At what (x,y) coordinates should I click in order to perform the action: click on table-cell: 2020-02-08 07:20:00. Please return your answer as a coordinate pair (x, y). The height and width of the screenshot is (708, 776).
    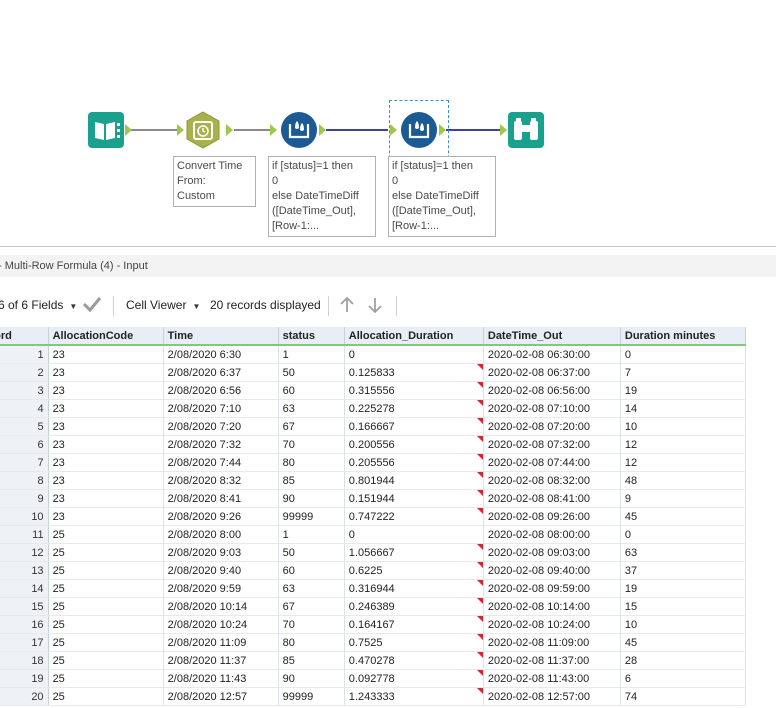
    Looking at the image, I should click on (552, 426).